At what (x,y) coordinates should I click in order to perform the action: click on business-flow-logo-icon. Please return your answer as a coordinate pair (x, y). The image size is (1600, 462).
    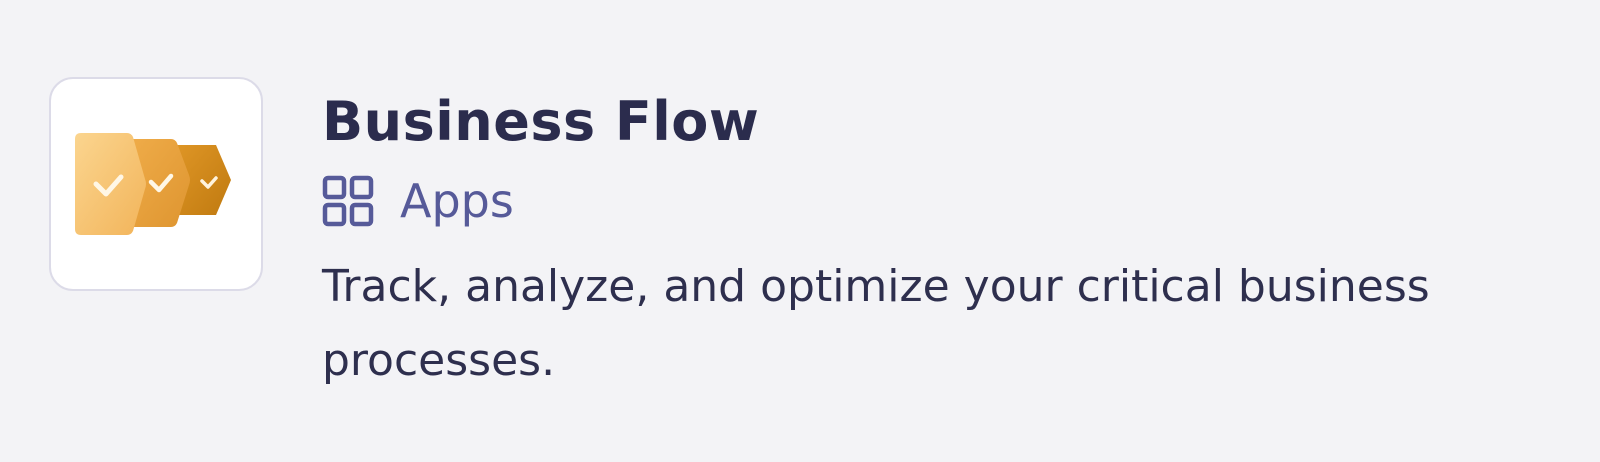
    Looking at the image, I should click on (153, 184).